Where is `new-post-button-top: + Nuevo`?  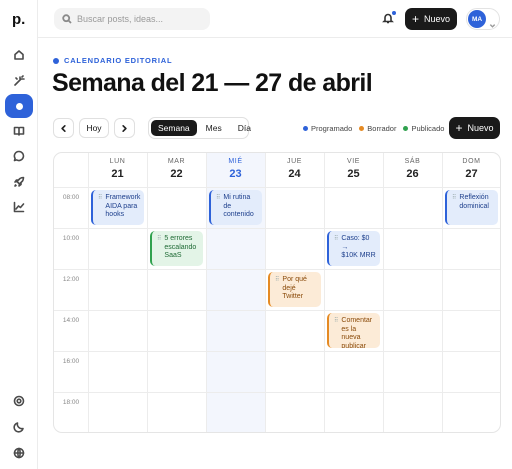 new-post-button-top: + Nuevo is located at coordinates (431, 19).